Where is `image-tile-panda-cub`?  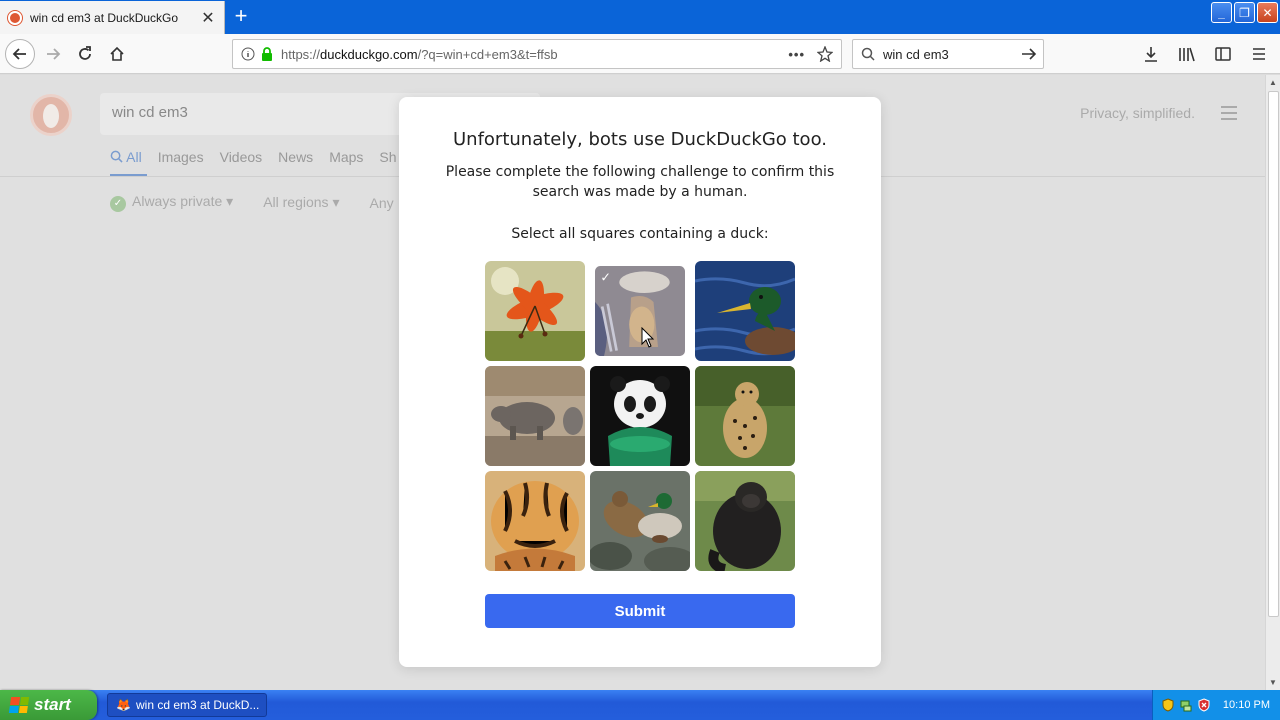 image-tile-panda-cub is located at coordinates (640, 416).